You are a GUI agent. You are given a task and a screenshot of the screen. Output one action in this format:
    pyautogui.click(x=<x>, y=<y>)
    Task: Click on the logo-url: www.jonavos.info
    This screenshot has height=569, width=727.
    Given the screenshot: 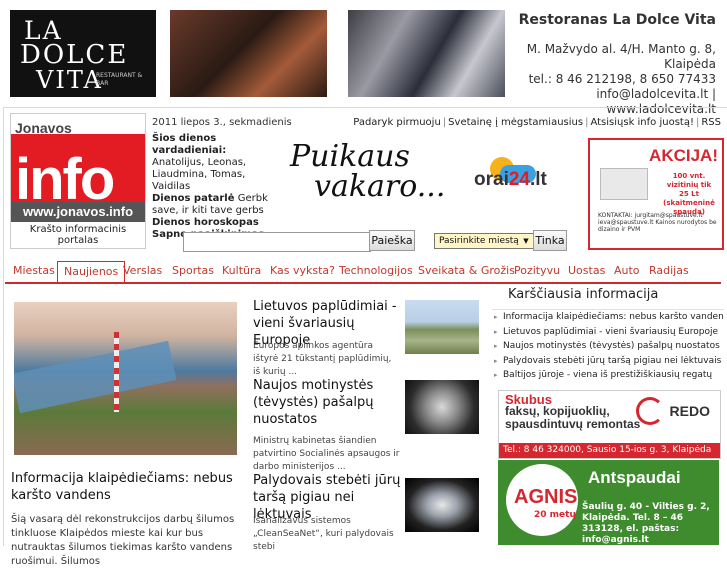 What is the action you would take?
    pyautogui.click(x=78, y=212)
    